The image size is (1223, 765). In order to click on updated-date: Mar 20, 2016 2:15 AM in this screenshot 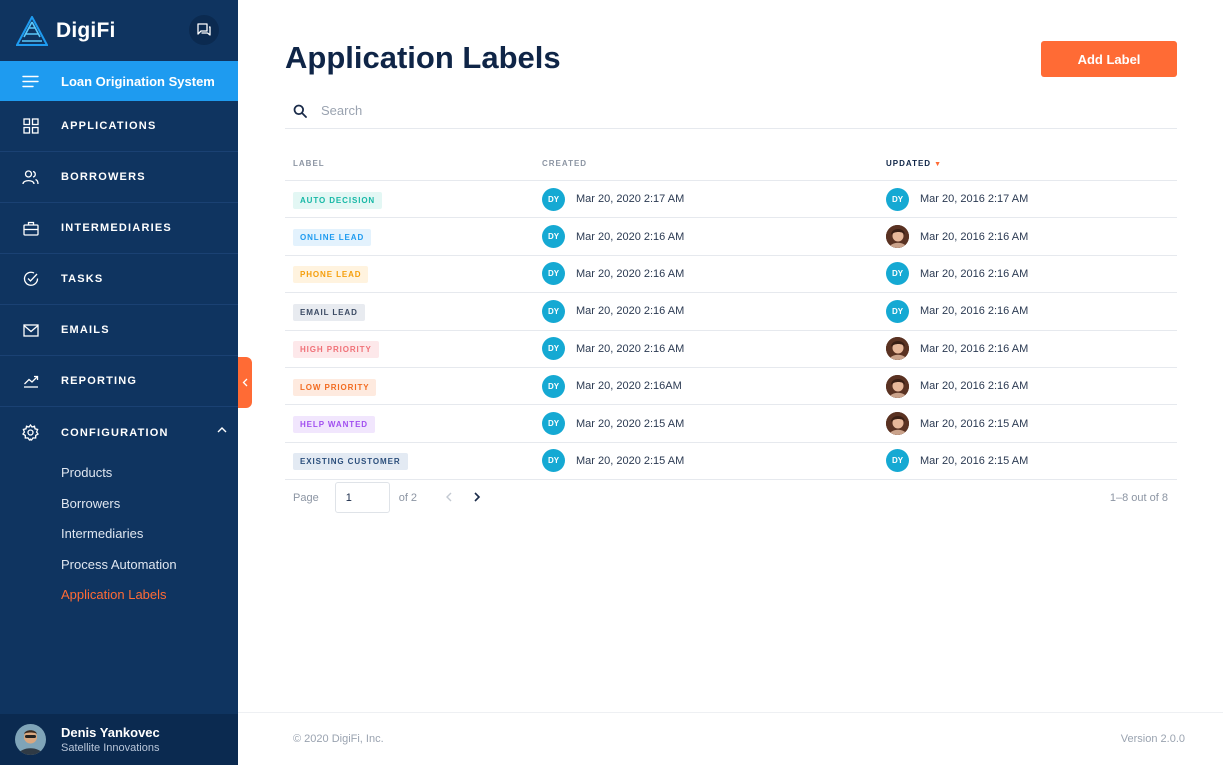, I will do `click(974, 460)`.